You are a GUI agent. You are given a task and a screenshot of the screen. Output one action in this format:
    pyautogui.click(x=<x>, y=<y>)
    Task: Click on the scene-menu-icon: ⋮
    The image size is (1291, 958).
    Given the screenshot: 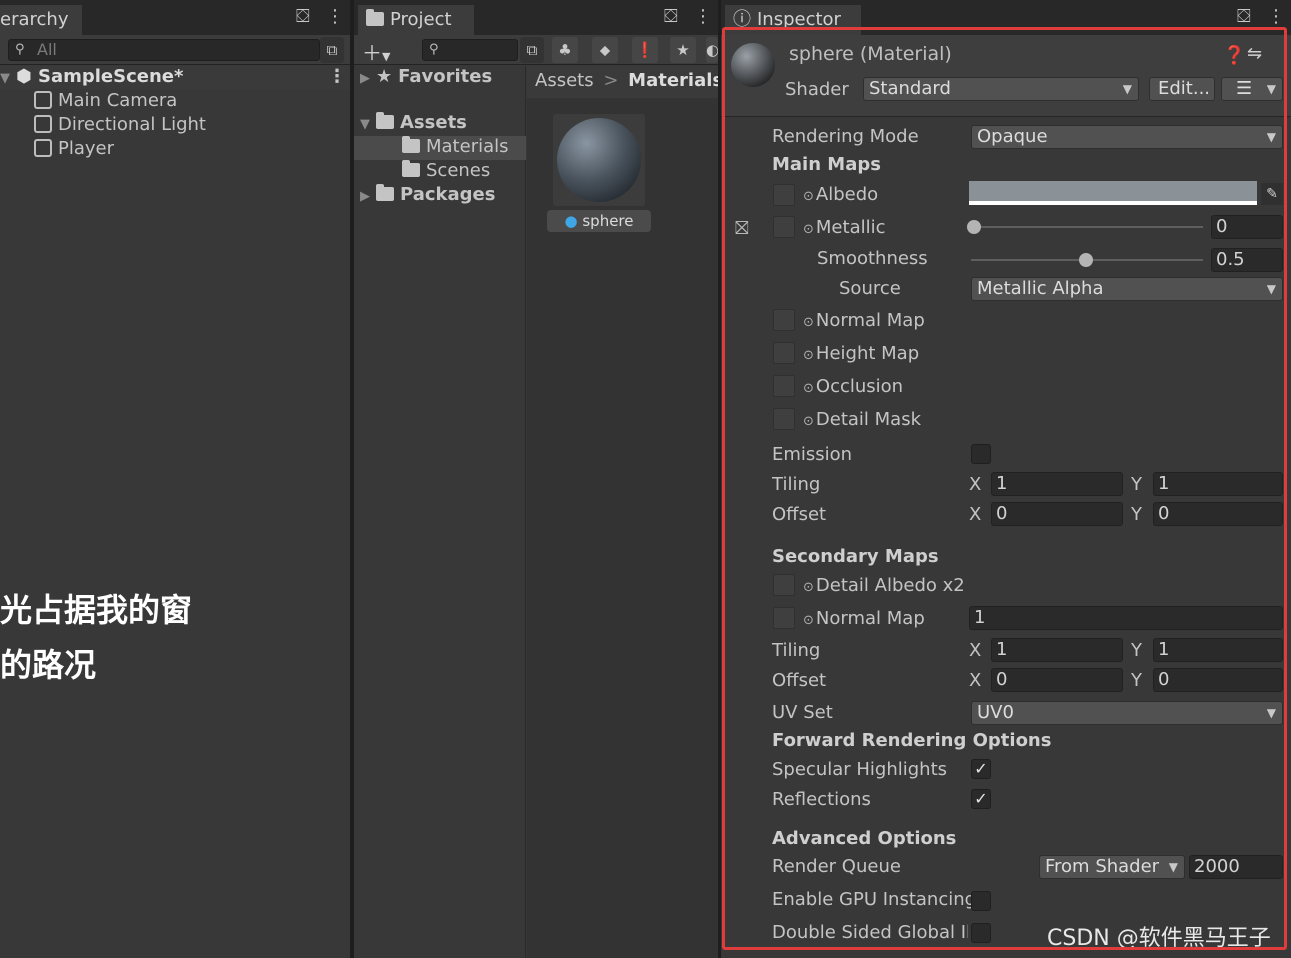 What is the action you would take?
    pyautogui.click(x=337, y=77)
    